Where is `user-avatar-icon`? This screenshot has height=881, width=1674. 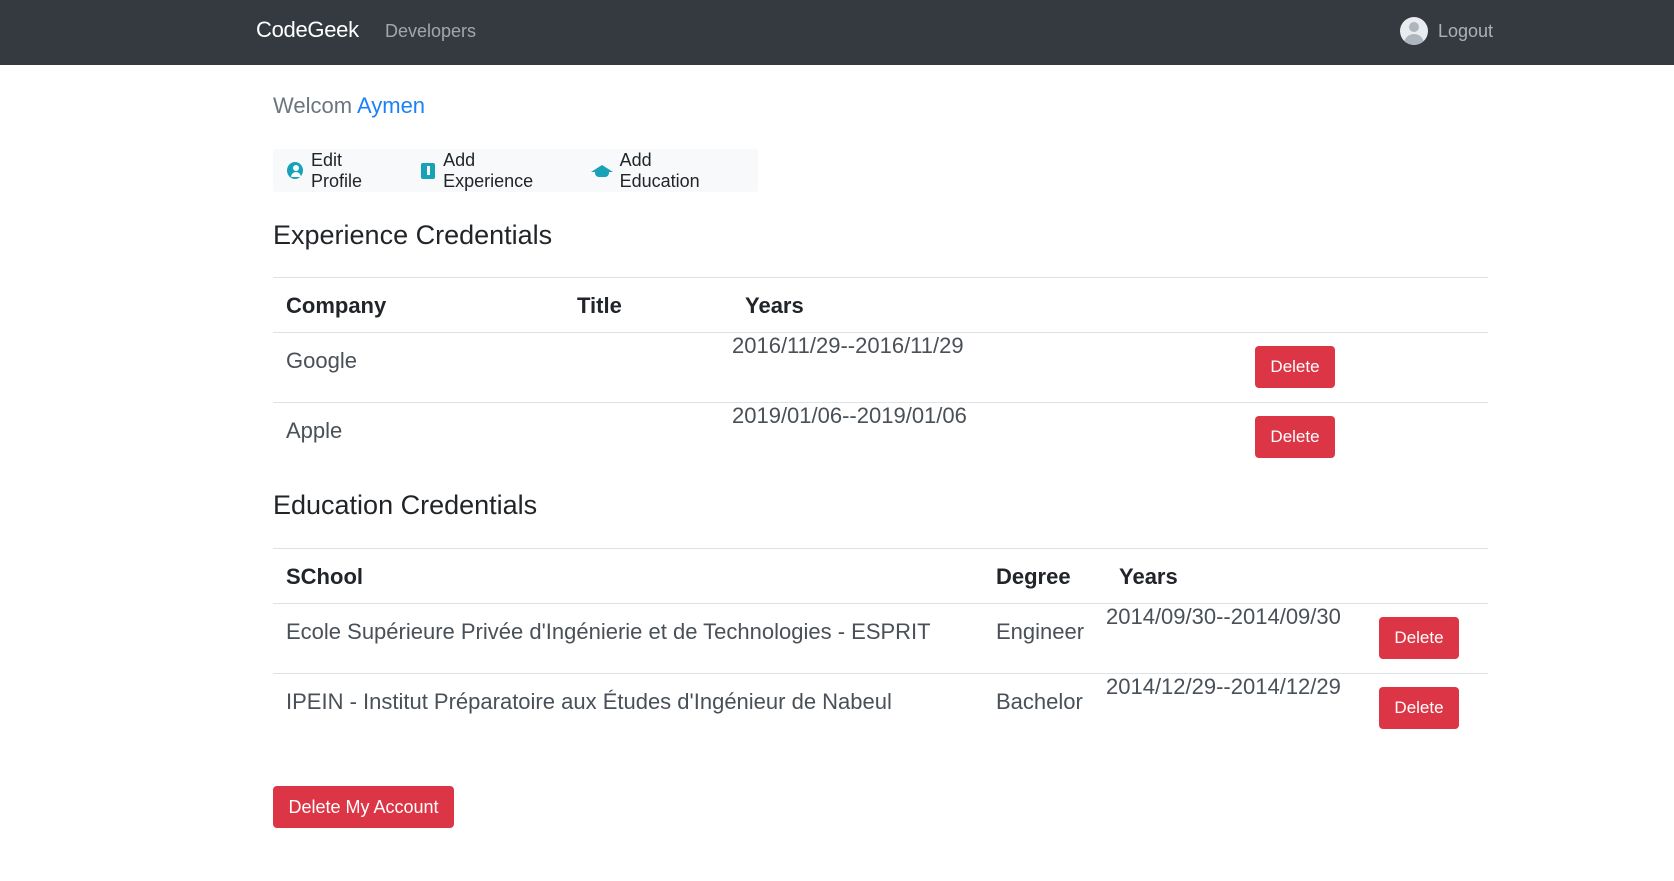 user-avatar-icon is located at coordinates (1414, 31).